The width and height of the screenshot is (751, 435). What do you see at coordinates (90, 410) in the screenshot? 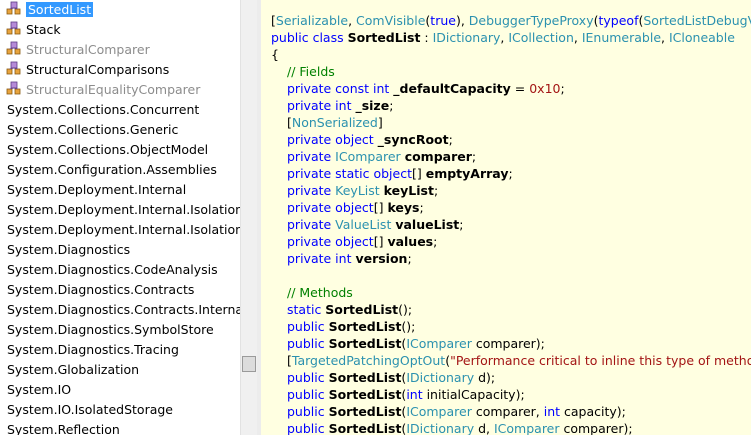
I see `tree-item-namespace: System.IO.IsolatedStorage` at bounding box center [90, 410].